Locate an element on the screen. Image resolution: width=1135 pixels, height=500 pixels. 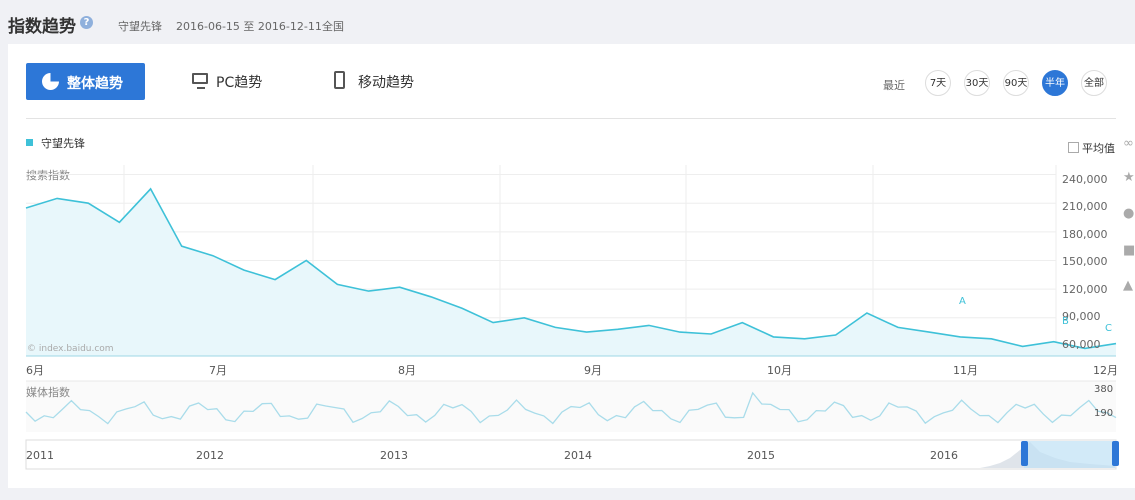
y-tick: 240,000 is located at coordinates (1085, 179).